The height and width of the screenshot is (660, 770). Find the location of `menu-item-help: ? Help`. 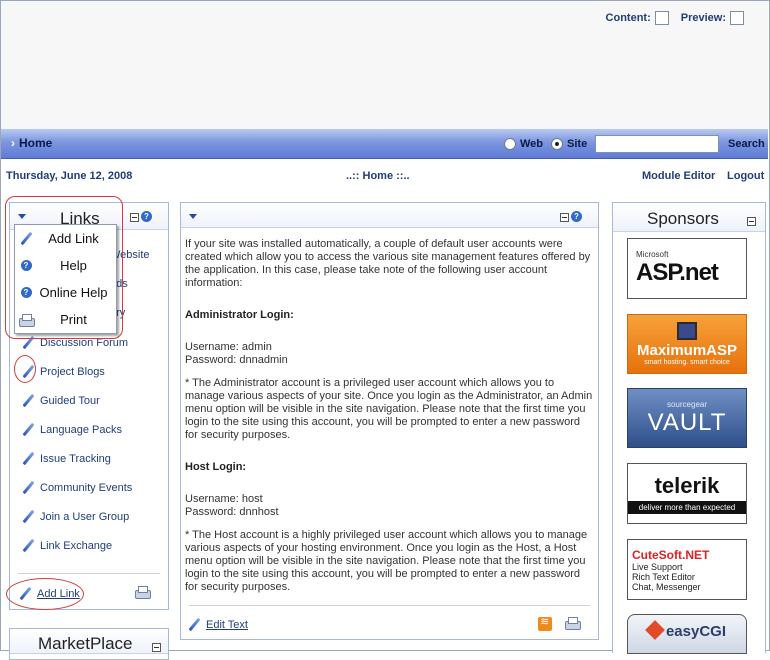

menu-item-help: ? Help is located at coordinates (65, 265).